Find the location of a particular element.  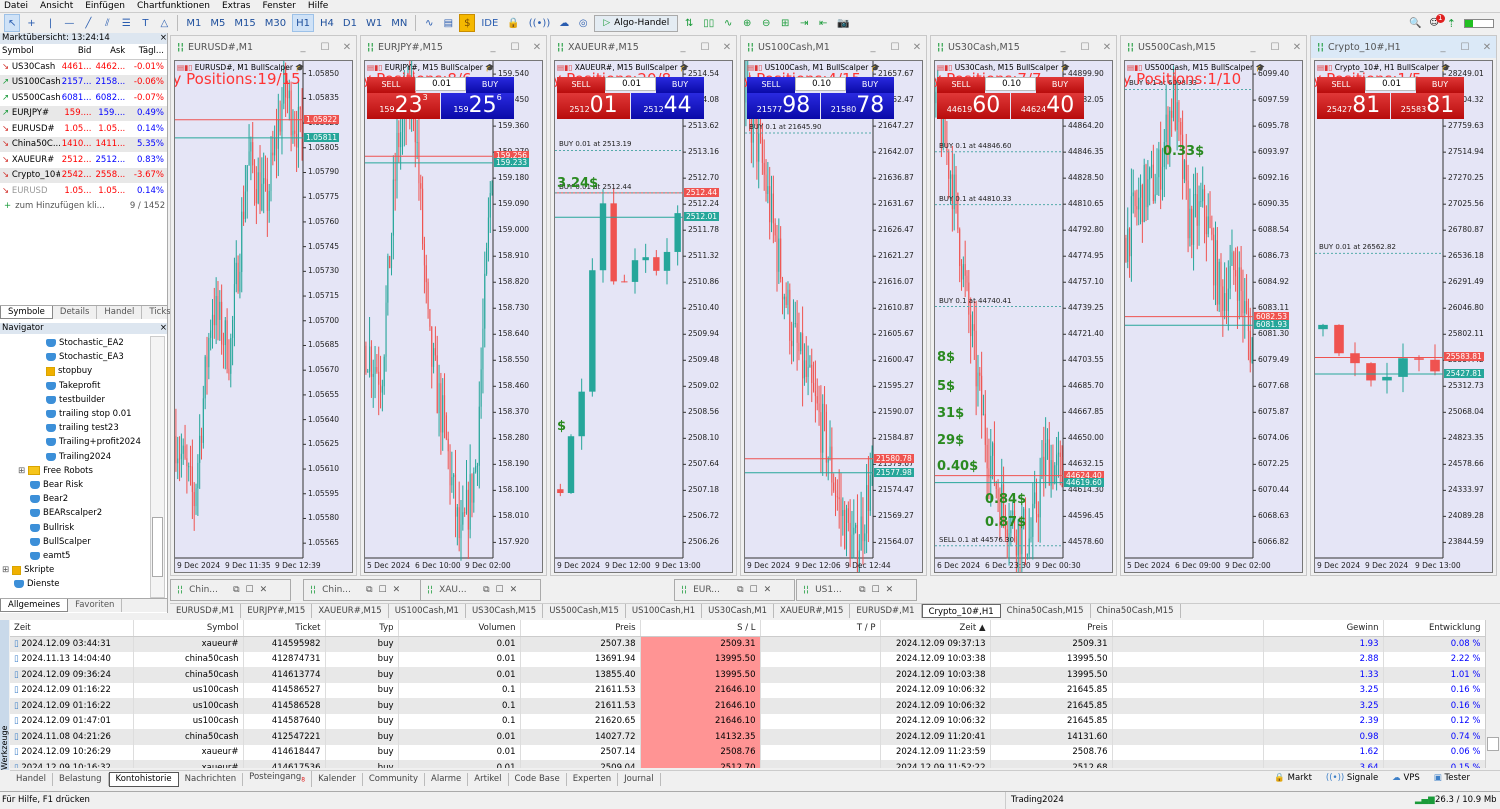

timeframe-h4: H4 is located at coordinates (327, 23).